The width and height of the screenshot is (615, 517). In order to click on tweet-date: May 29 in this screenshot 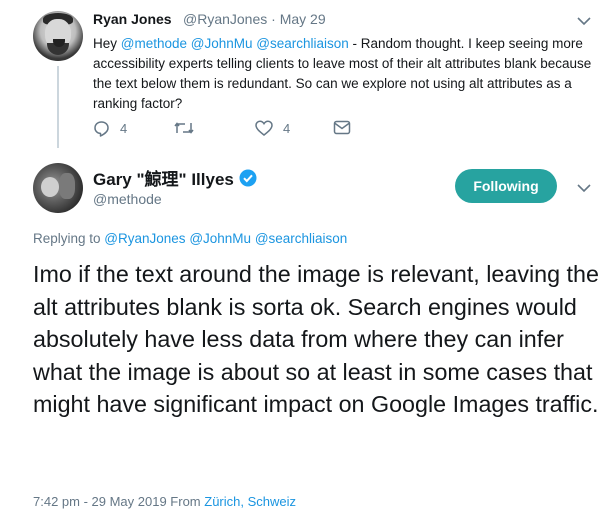, I will do `click(303, 19)`.